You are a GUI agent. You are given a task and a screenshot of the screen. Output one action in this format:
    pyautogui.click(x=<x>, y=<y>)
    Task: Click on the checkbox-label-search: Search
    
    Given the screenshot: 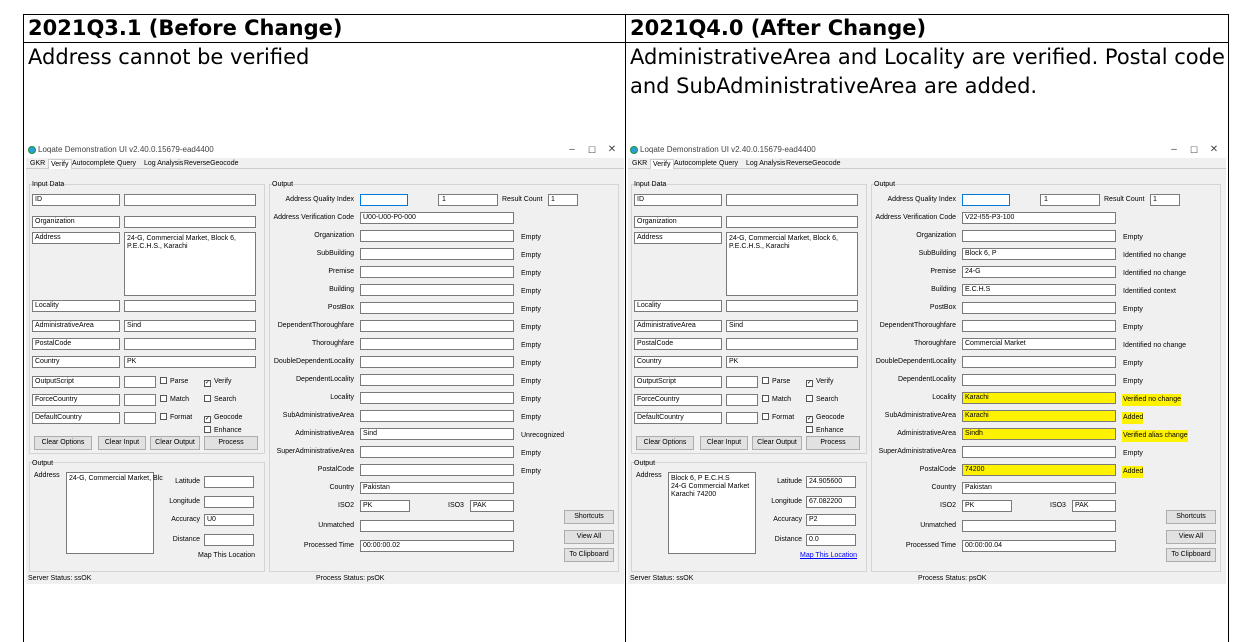 What is the action you would take?
    pyautogui.click(x=827, y=399)
    